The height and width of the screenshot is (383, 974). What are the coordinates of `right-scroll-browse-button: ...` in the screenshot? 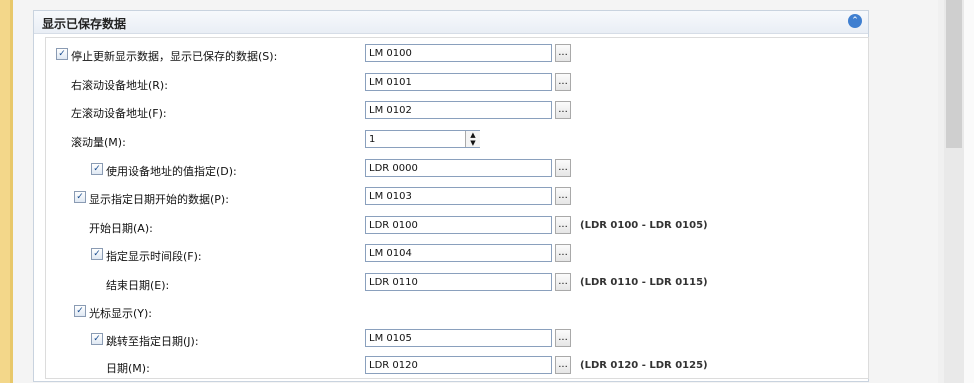 It's located at (563, 82).